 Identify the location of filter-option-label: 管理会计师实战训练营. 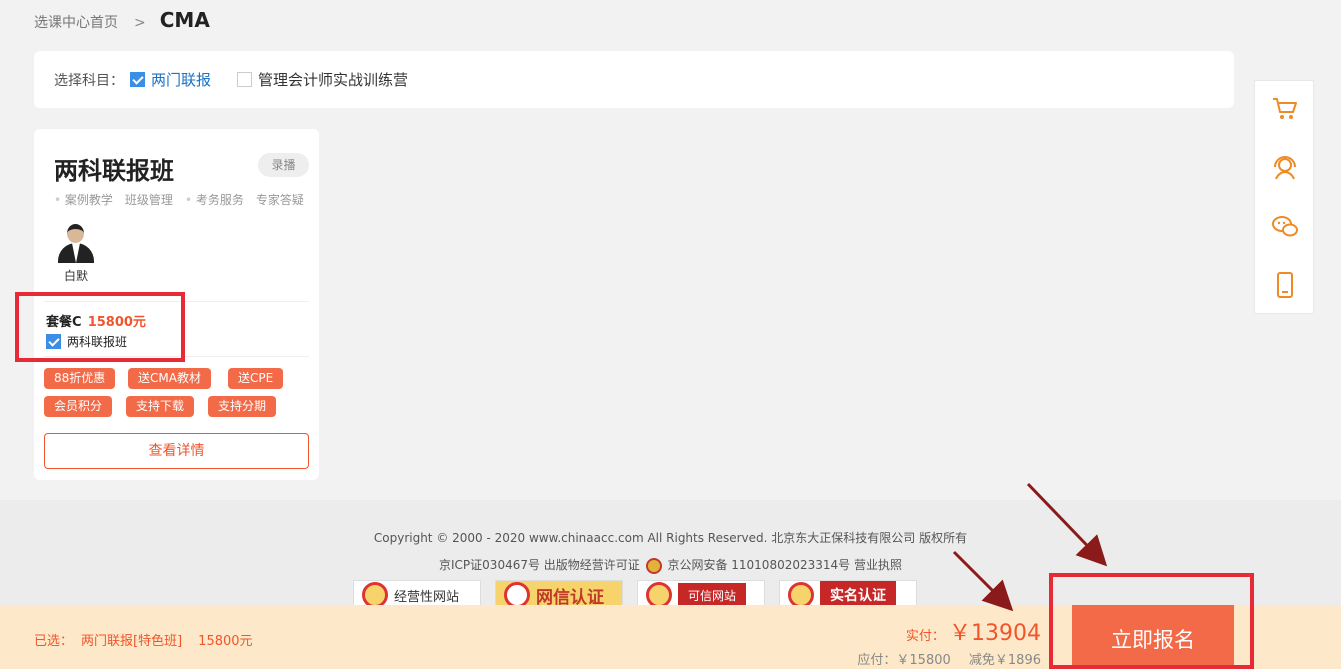
(333, 80).